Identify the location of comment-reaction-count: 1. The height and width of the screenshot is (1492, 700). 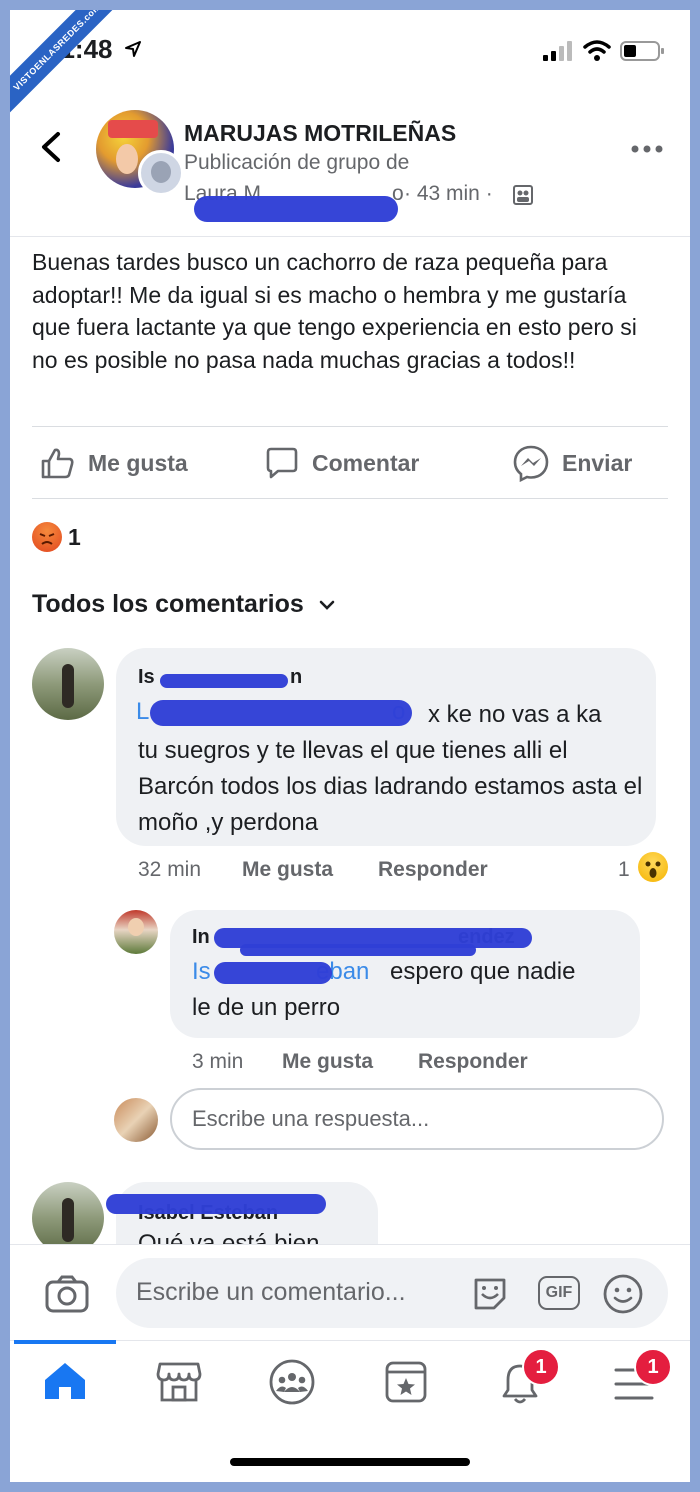
(624, 870).